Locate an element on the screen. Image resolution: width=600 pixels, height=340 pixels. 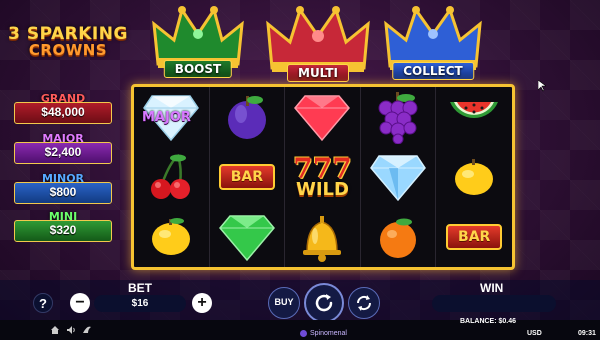
game-logo: 3 SPARKING CROWNS is located at coordinates (68, 42).